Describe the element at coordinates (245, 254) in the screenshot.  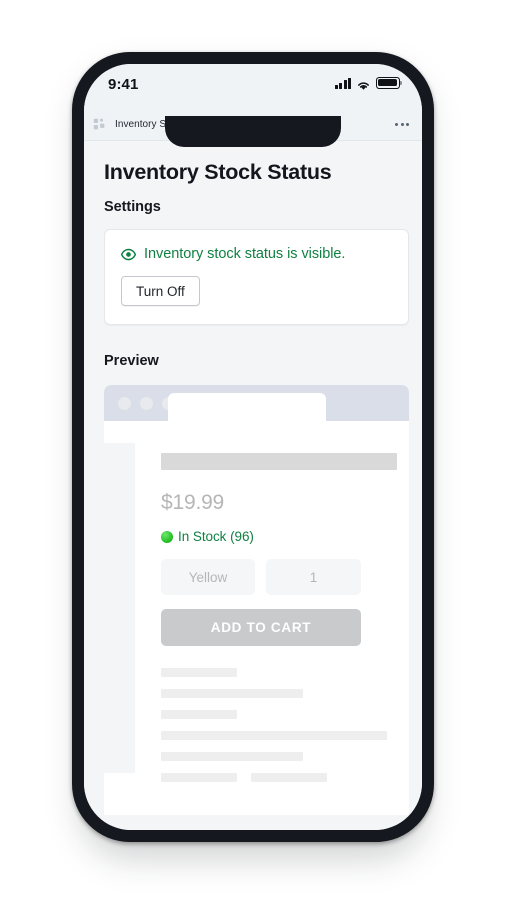
I see `visibility-status-text: Inventory stock status is visible.` at that location.